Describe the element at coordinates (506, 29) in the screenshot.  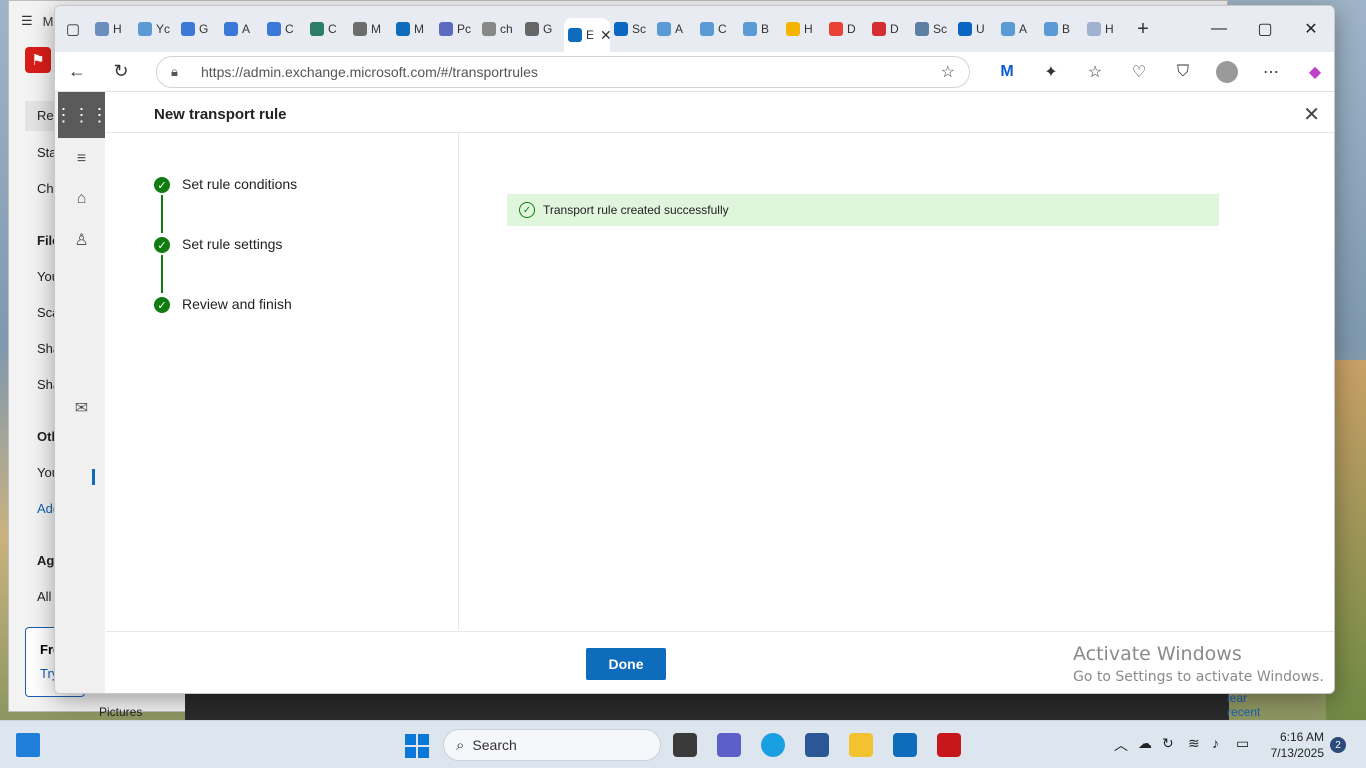
I see `tab-label: ch` at that location.